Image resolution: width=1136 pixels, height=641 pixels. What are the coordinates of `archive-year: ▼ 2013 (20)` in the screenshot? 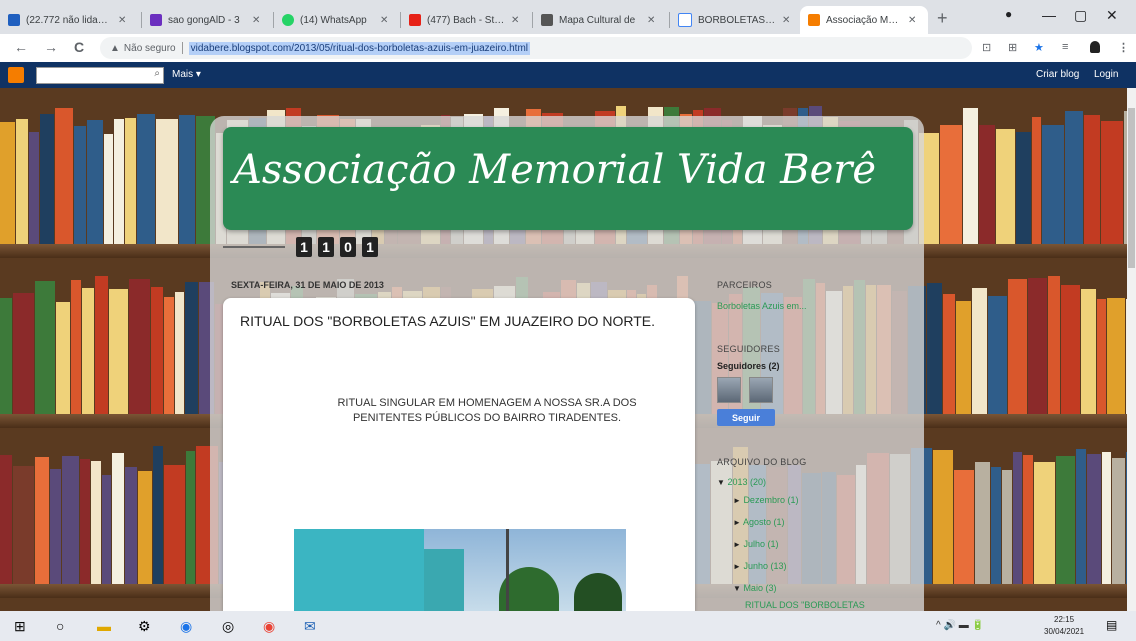 It's located at (741, 482).